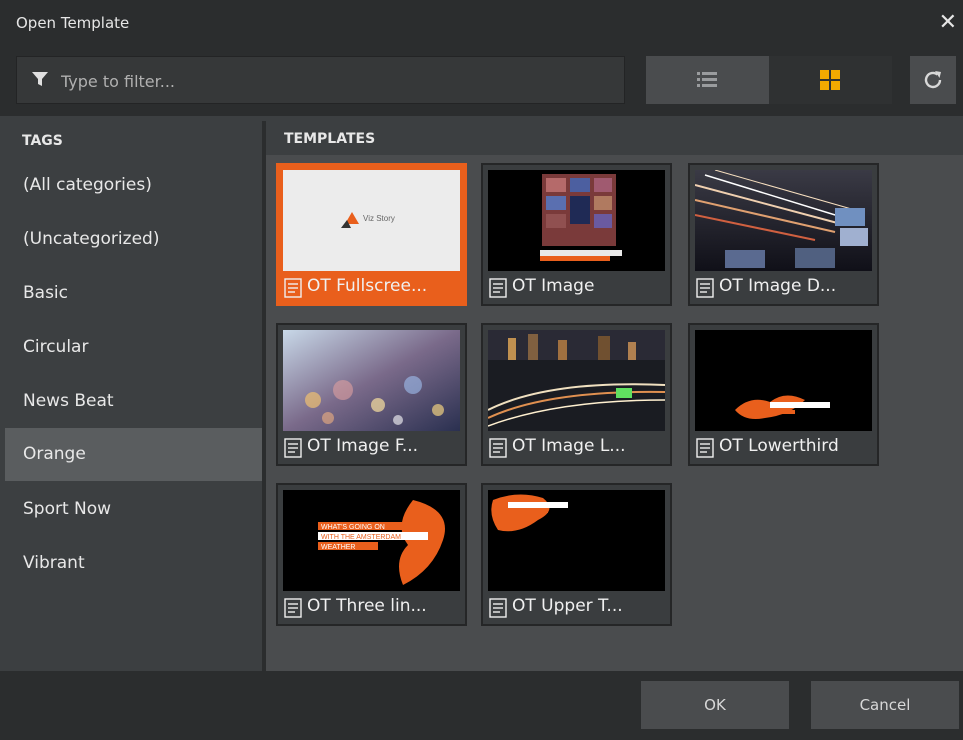 Image resolution: width=963 pixels, height=740 pixels. I want to click on template-label-row: OT Image, so click(578, 288).